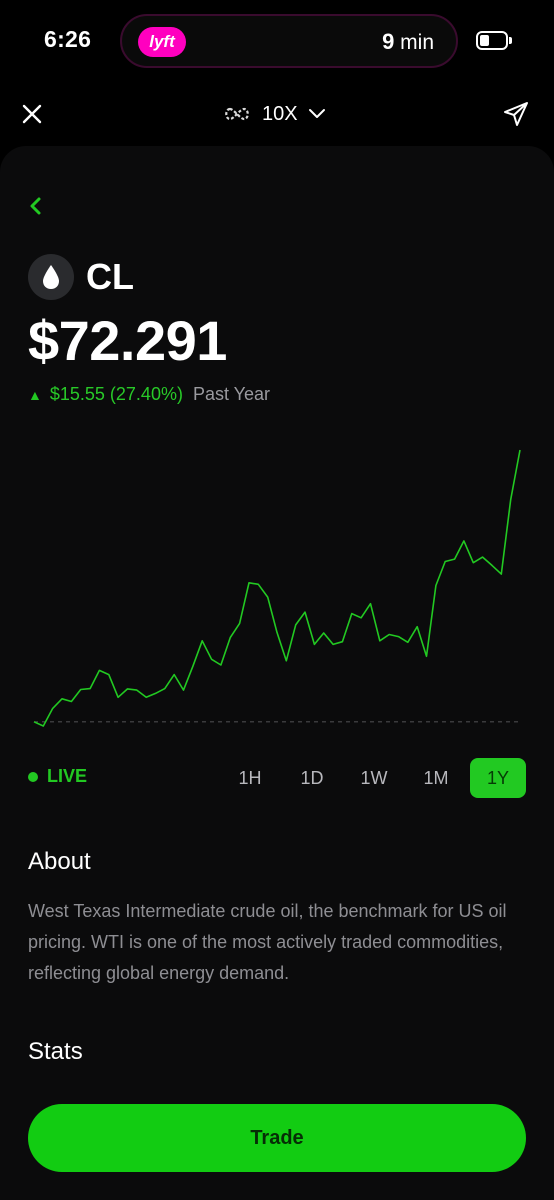  Describe the element at coordinates (289, 41) in the screenshot. I see `live-activity-island: lyft 9 min` at that location.